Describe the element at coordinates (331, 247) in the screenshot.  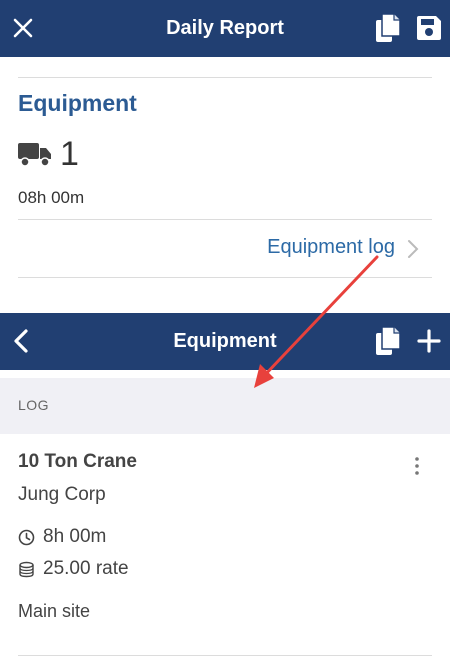
I see `equipment-log-link: Equipment log` at that location.